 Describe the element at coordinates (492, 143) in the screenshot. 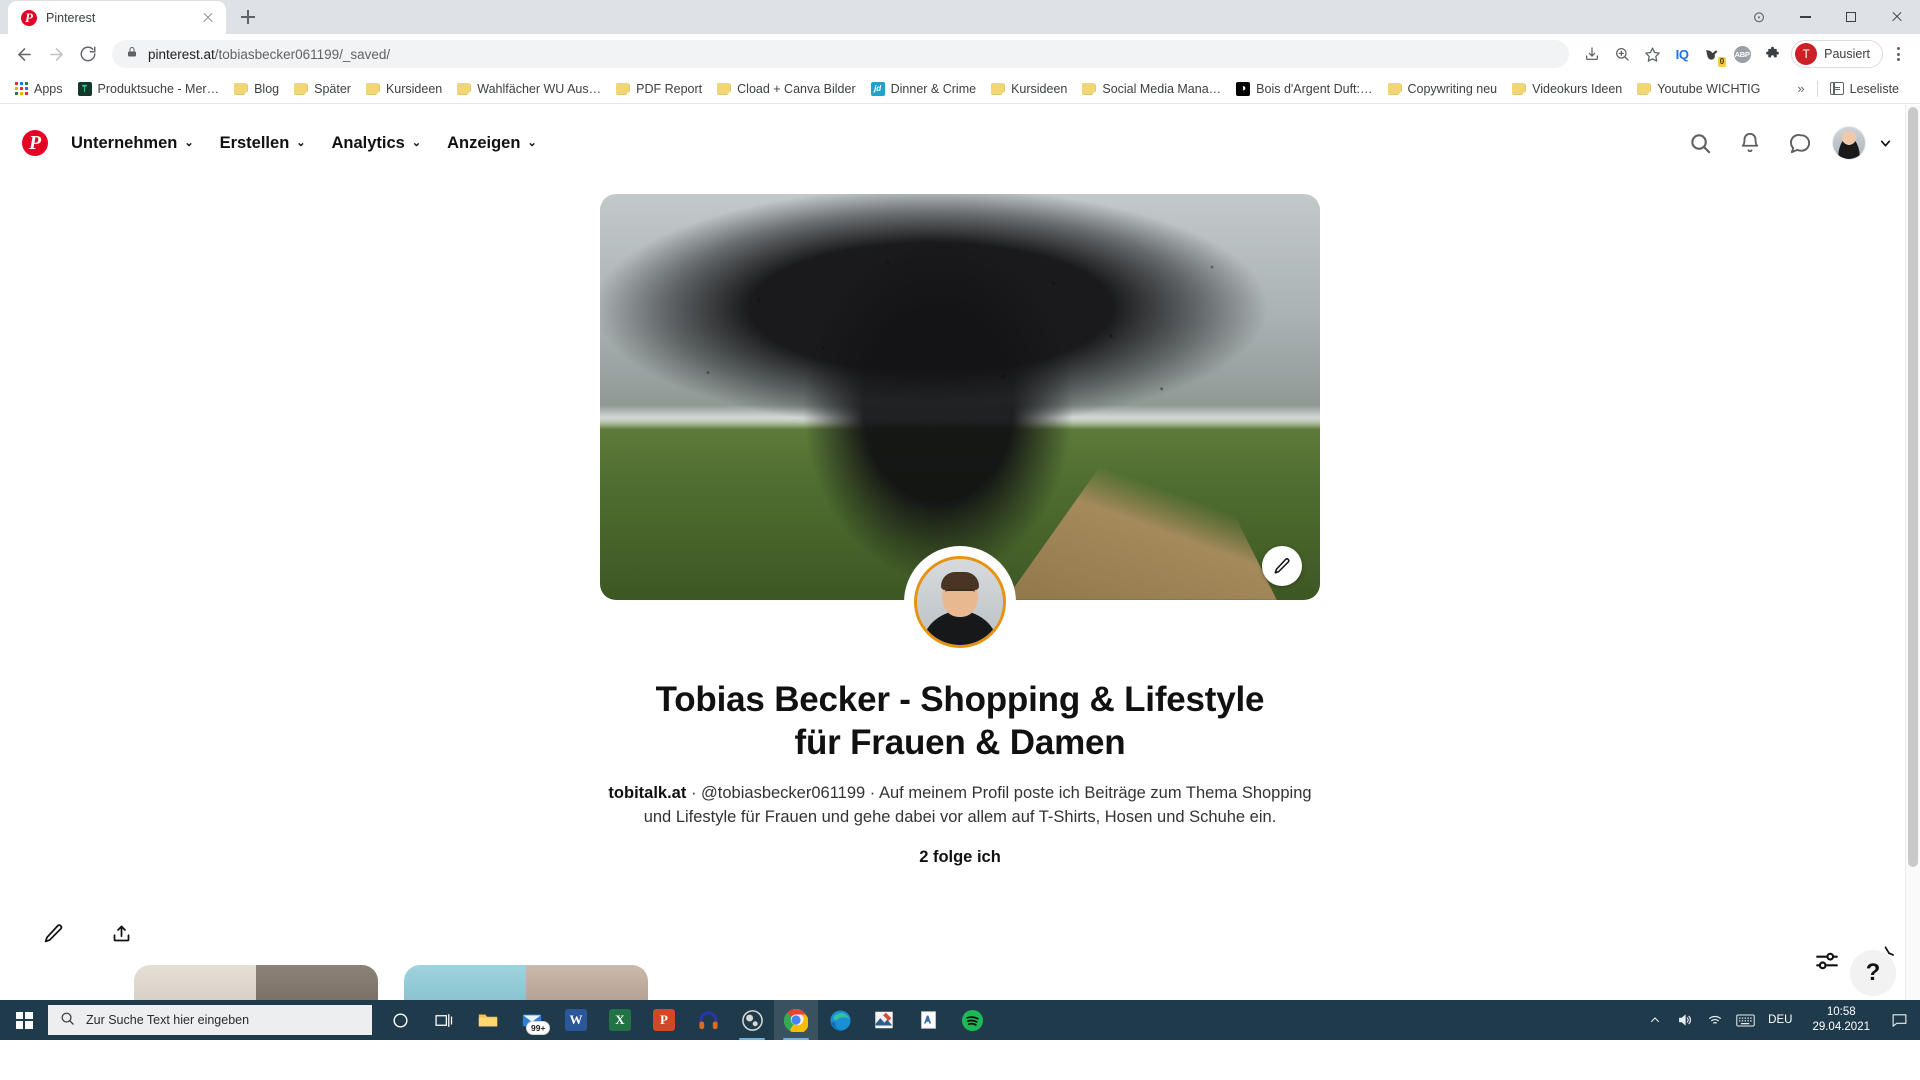

I see `nav-anzeigen: Anzeigen ⌄` at that location.